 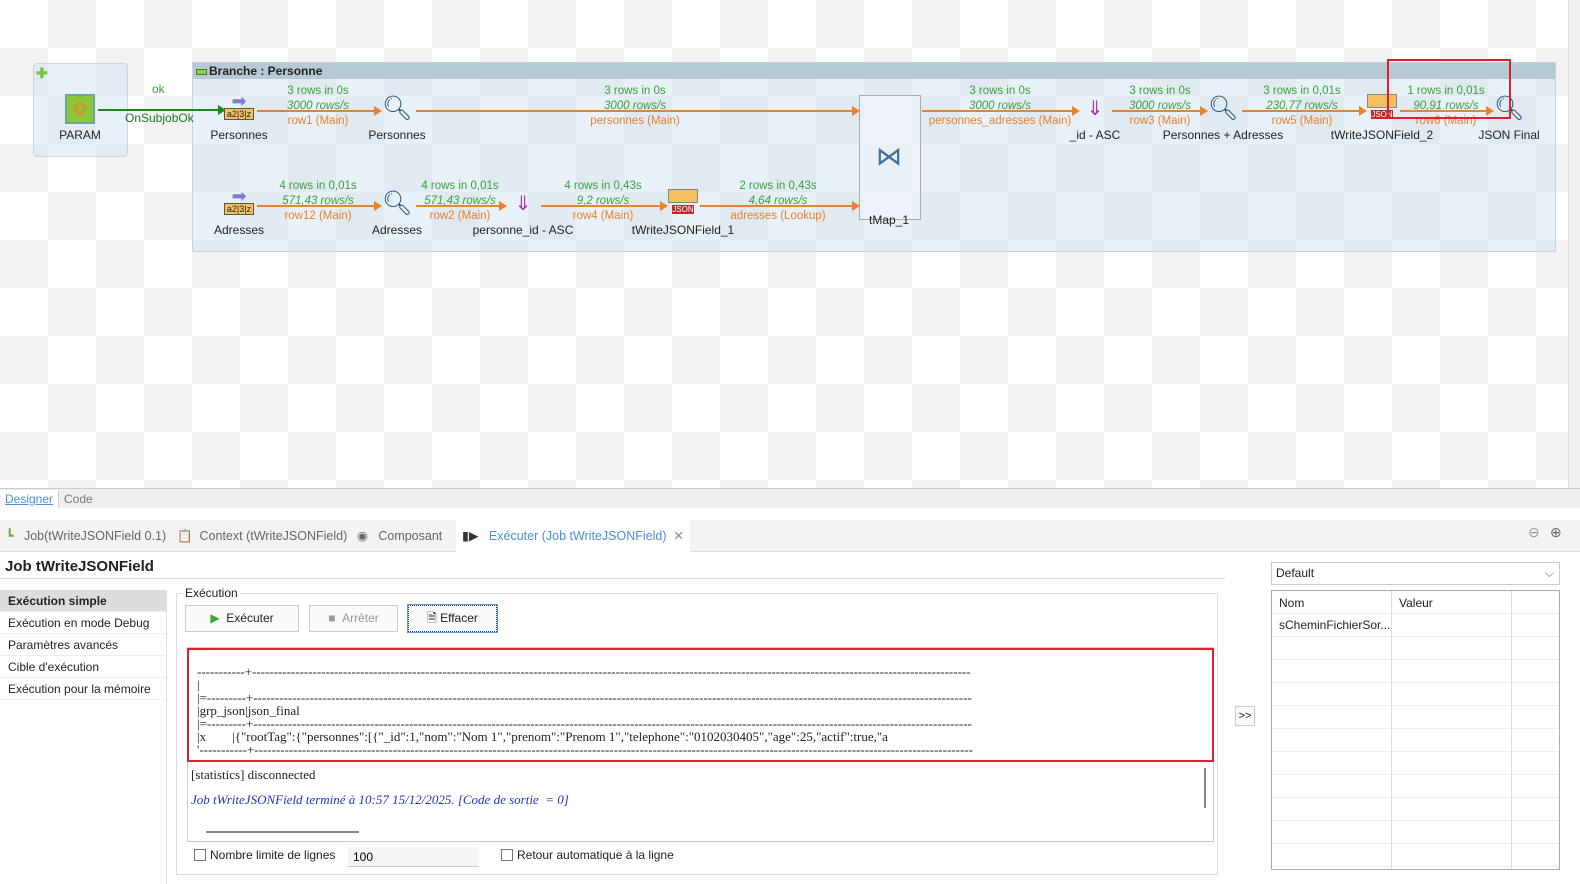 What do you see at coordinates (83, 689) in the screenshot?
I see `nav-memory-run: Exécution pour la mémoire` at bounding box center [83, 689].